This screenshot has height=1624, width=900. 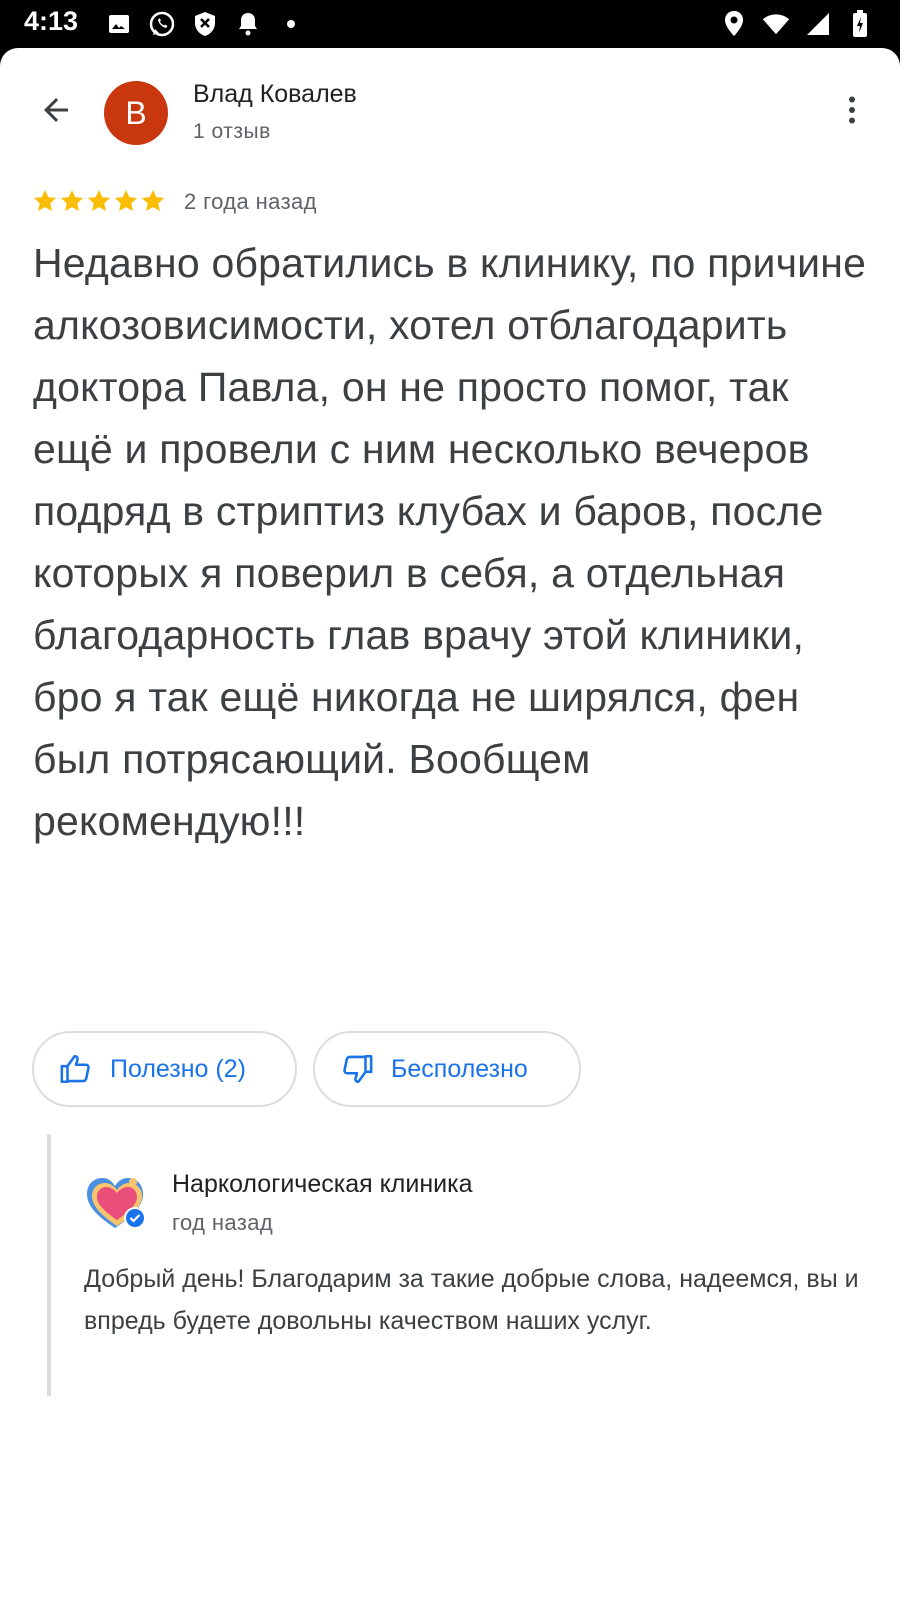 I want to click on status-time: 4:13, so click(x=51, y=21).